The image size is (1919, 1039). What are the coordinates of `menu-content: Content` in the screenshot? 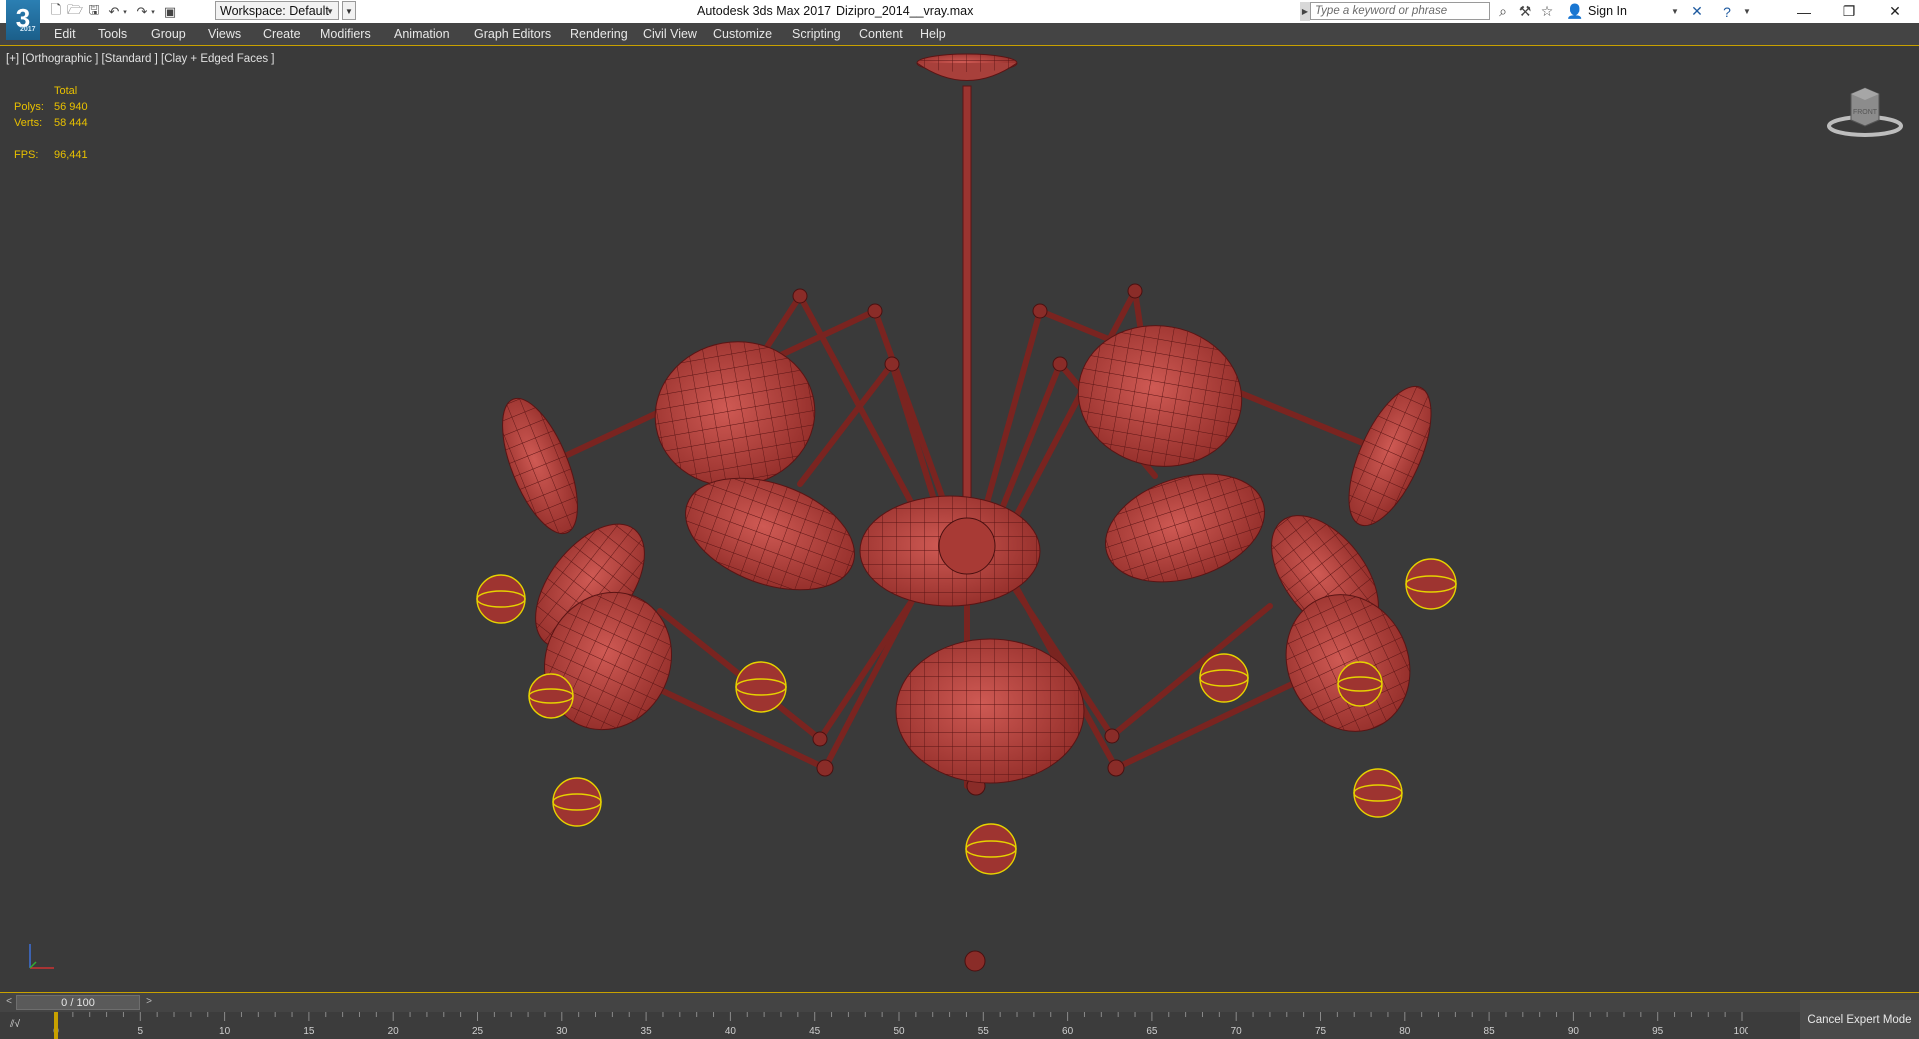 It's located at (881, 34).